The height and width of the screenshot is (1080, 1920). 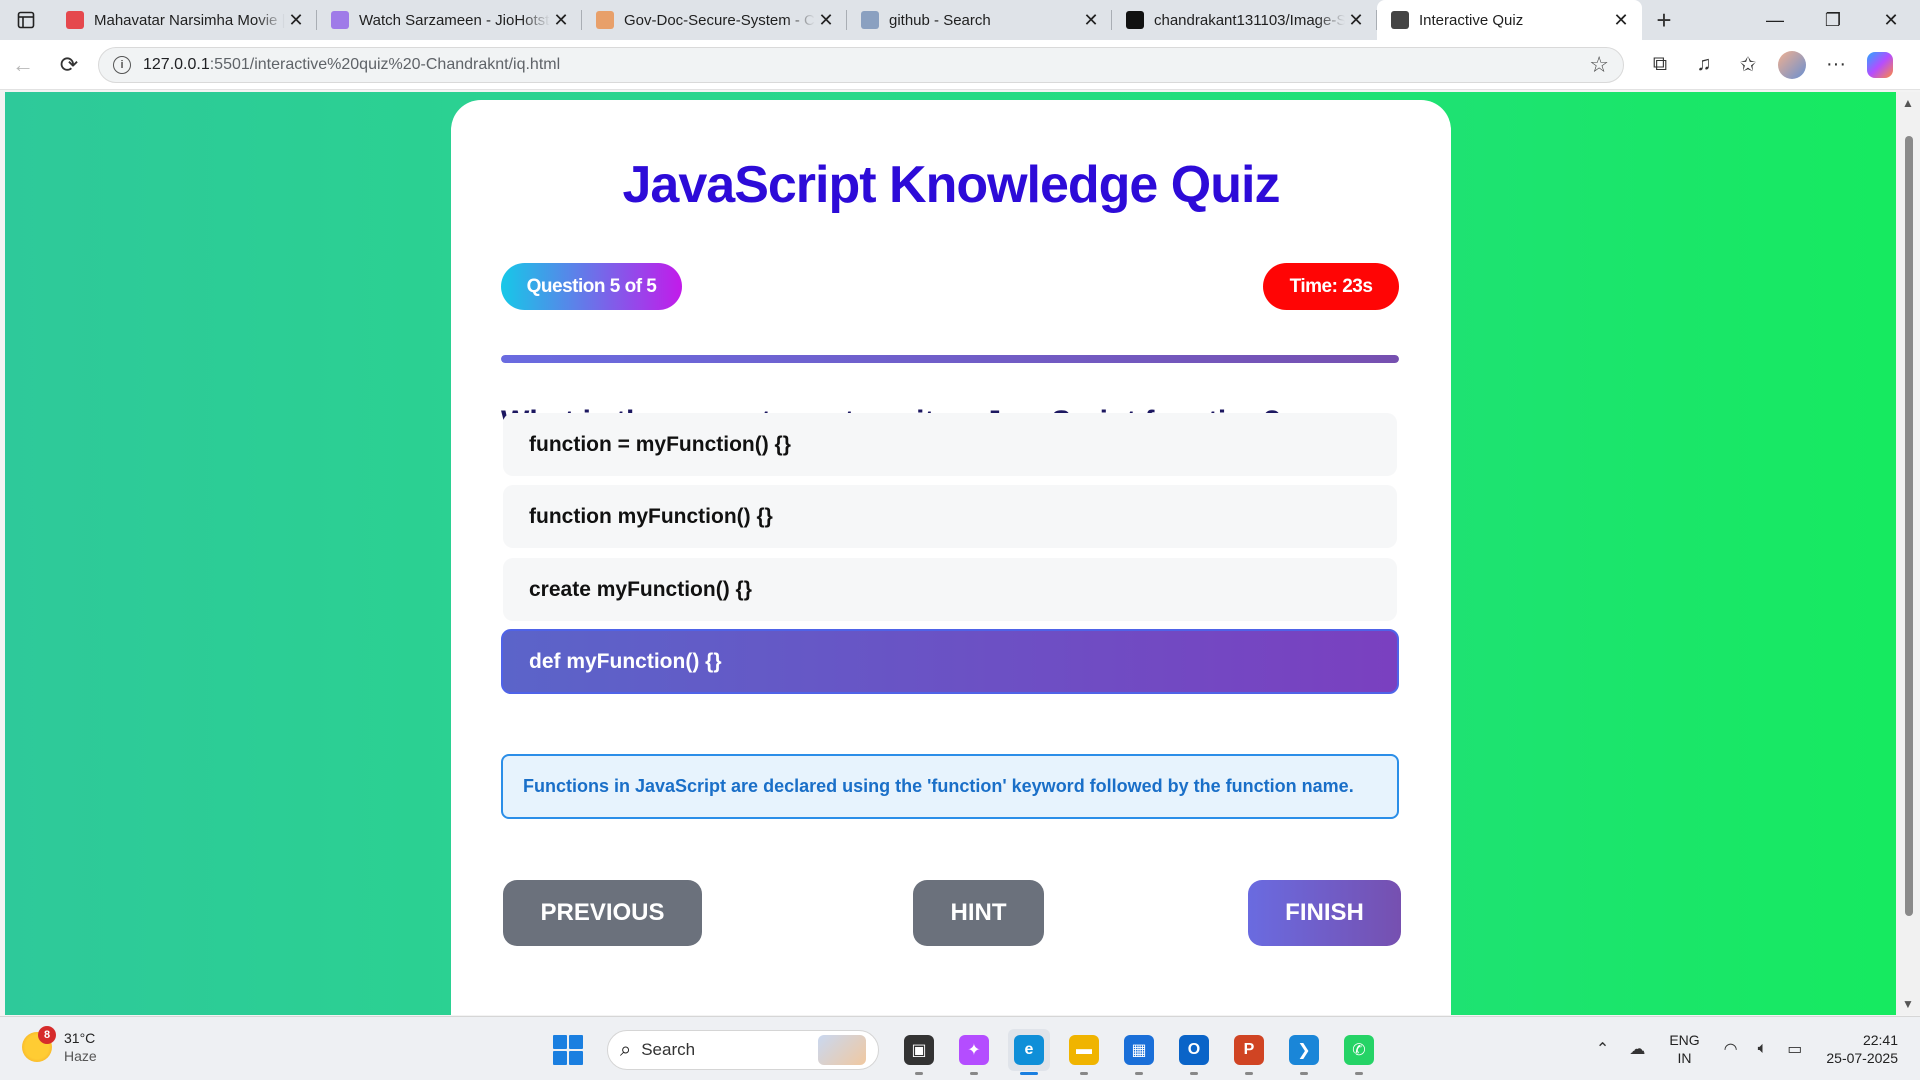 I want to click on extensions-icon: ⧉, so click(x=1660, y=65).